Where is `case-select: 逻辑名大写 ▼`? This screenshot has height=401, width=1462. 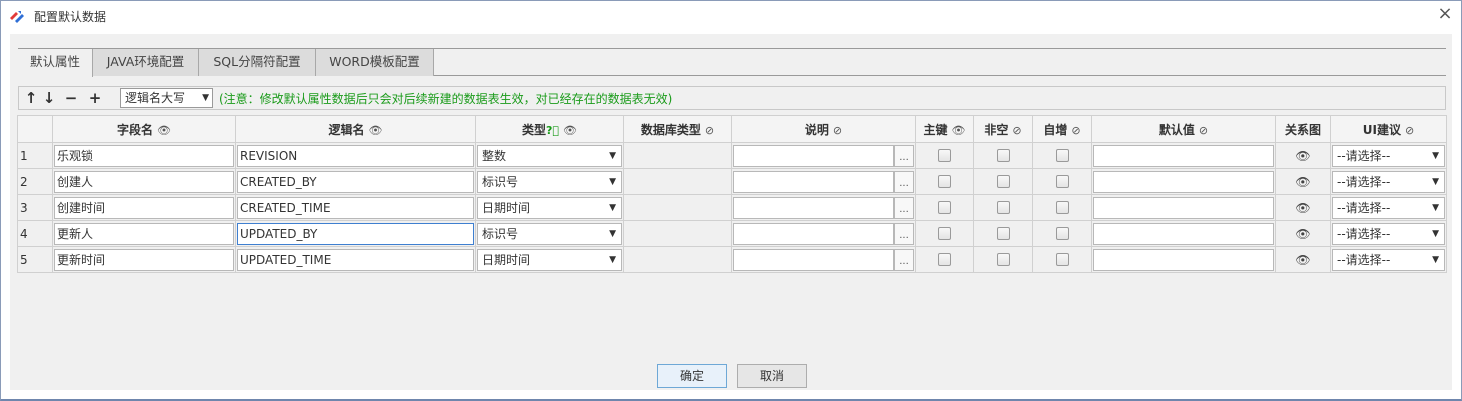 case-select: 逻辑名大写 ▼ is located at coordinates (166, 98).